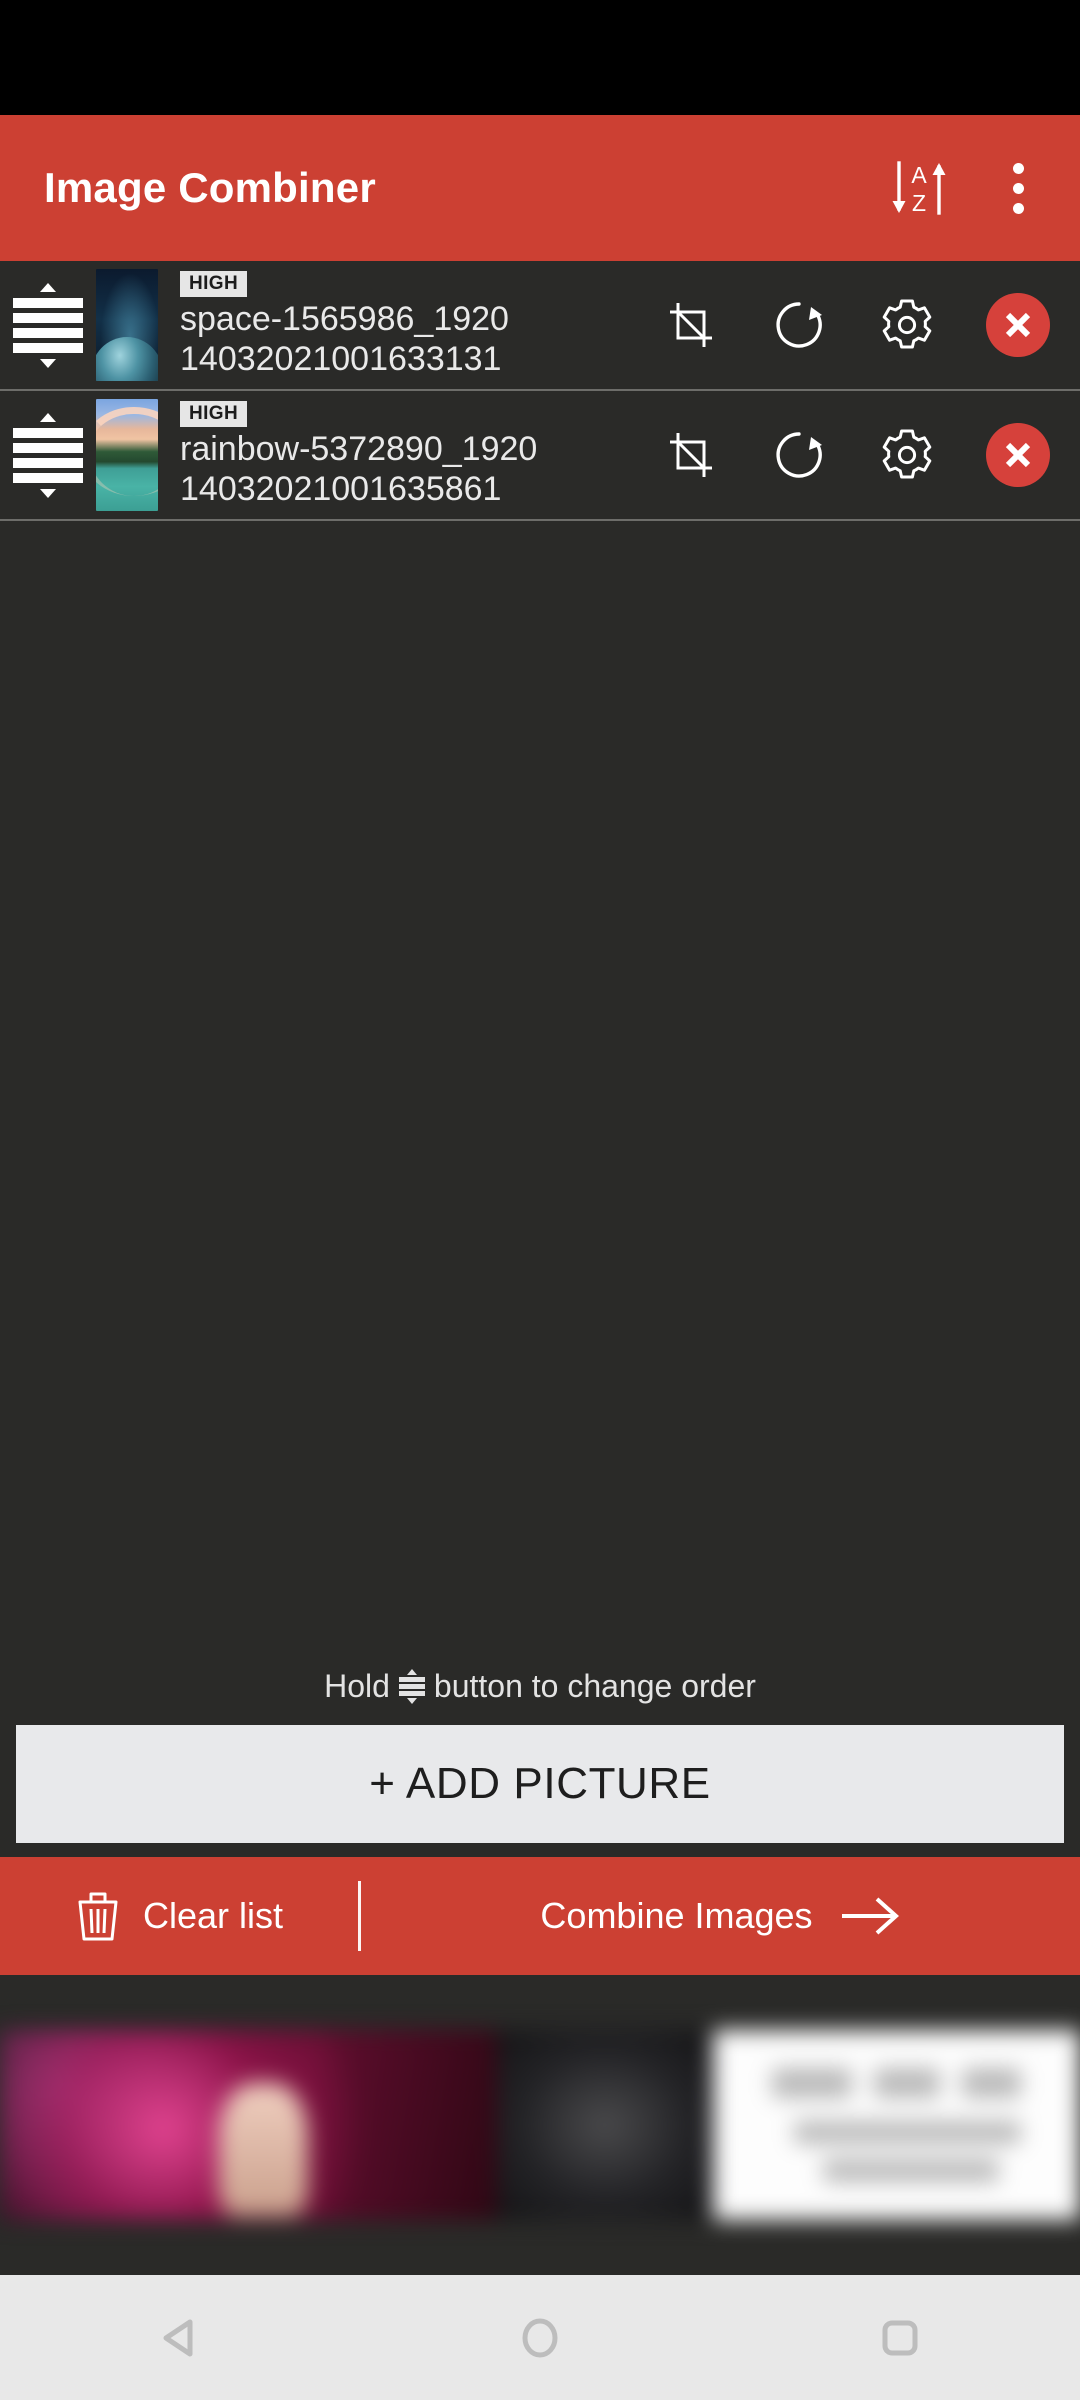 Image resolution: width=1080 pixels, height=2400 pixels. What do you see at coordinates (676, 1915) in the screenshot?
I see `combine-images-label: Combine Images` at bounding box center [676, 1915].